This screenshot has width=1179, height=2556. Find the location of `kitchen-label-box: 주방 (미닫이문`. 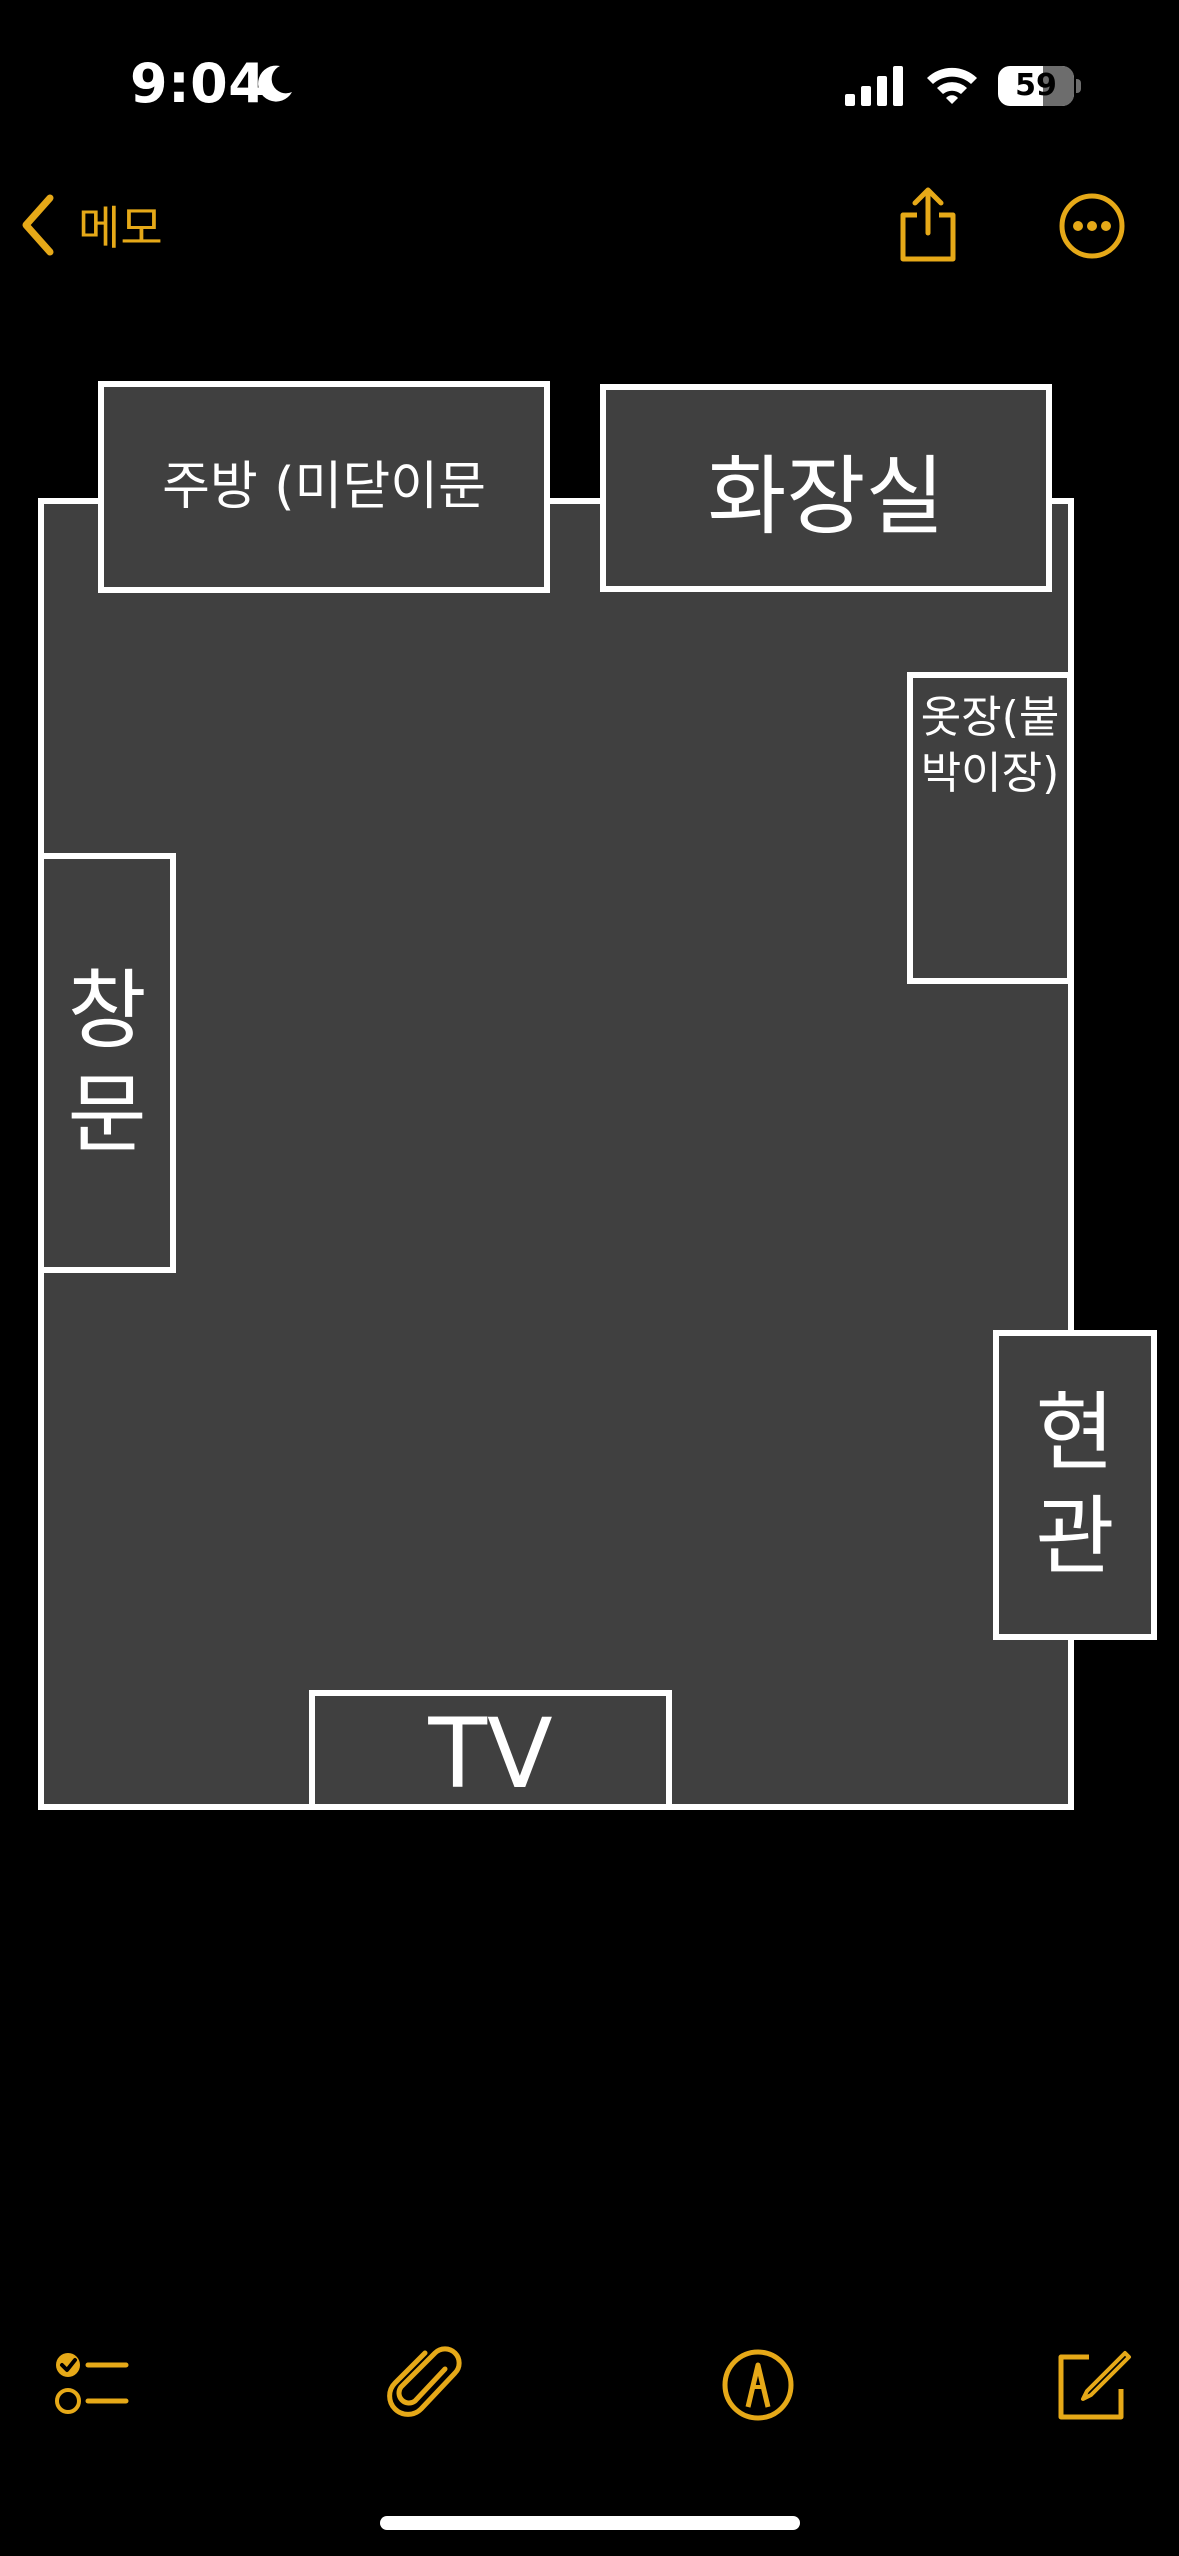

kitchen-label-box: 주방 (미닫이문 is located at coordinates (324, 487).